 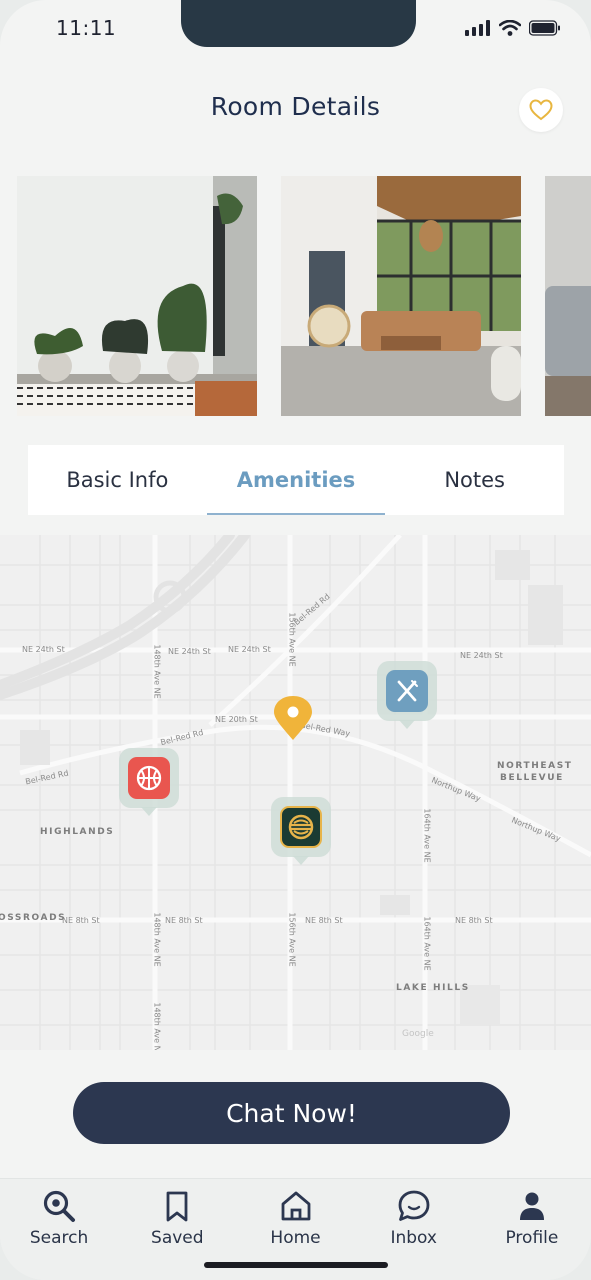 What do you see at coordinates (413, 1238) in the screenshot?
I see `nav-label: Inbox` at bounding box center [413, 1238].